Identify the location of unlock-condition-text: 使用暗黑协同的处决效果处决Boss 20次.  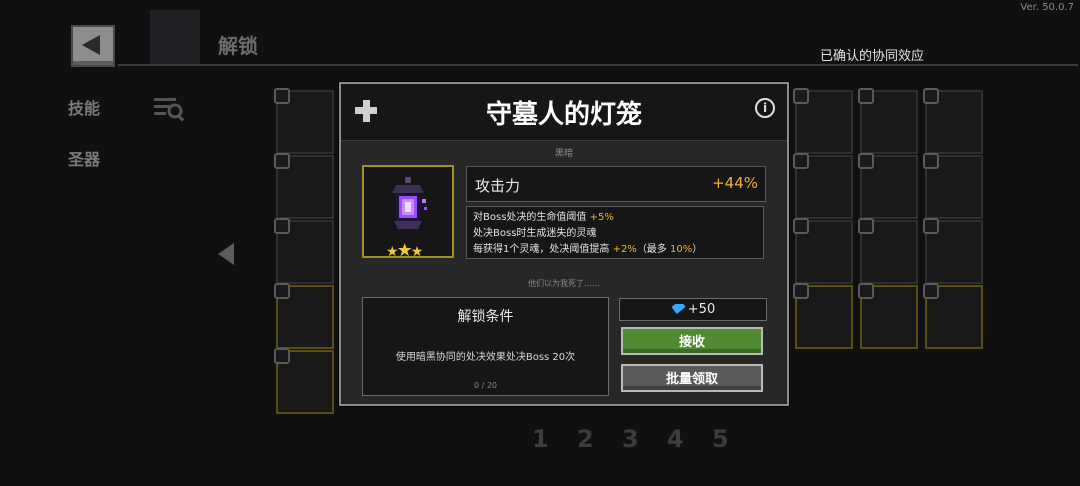
(485, 357).